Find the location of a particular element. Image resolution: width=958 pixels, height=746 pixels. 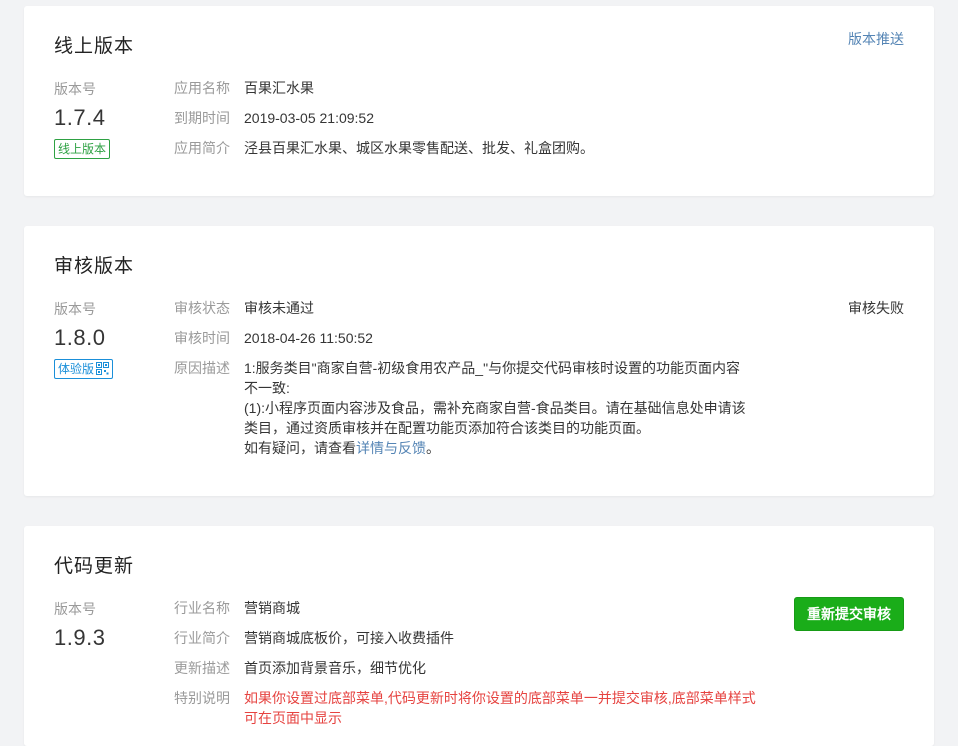

info-row: 审核状态 审核未通过 is located at coordinates (464, 308).